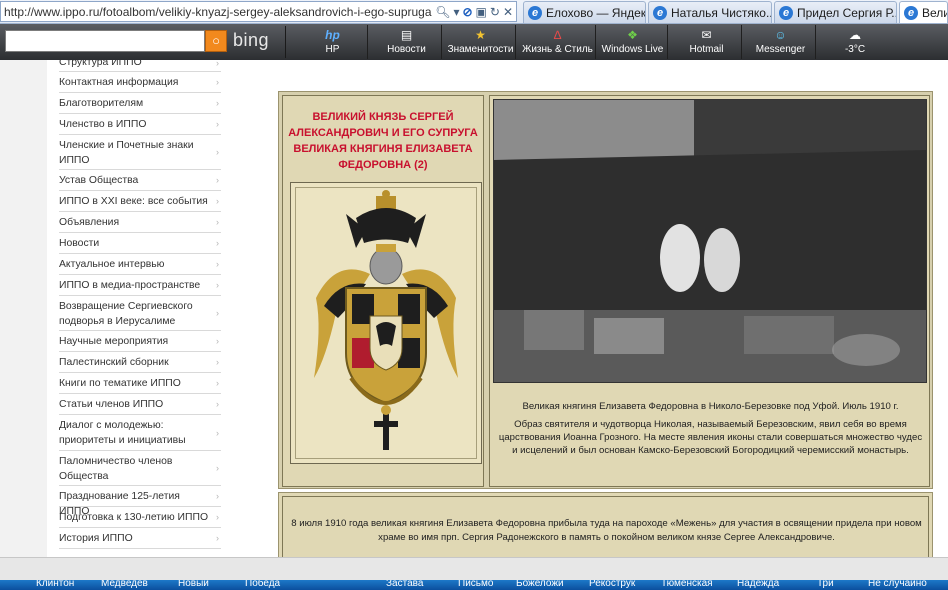  I want to click on sidebar-item-donors: Благотворителям ›, so click(140, 103).